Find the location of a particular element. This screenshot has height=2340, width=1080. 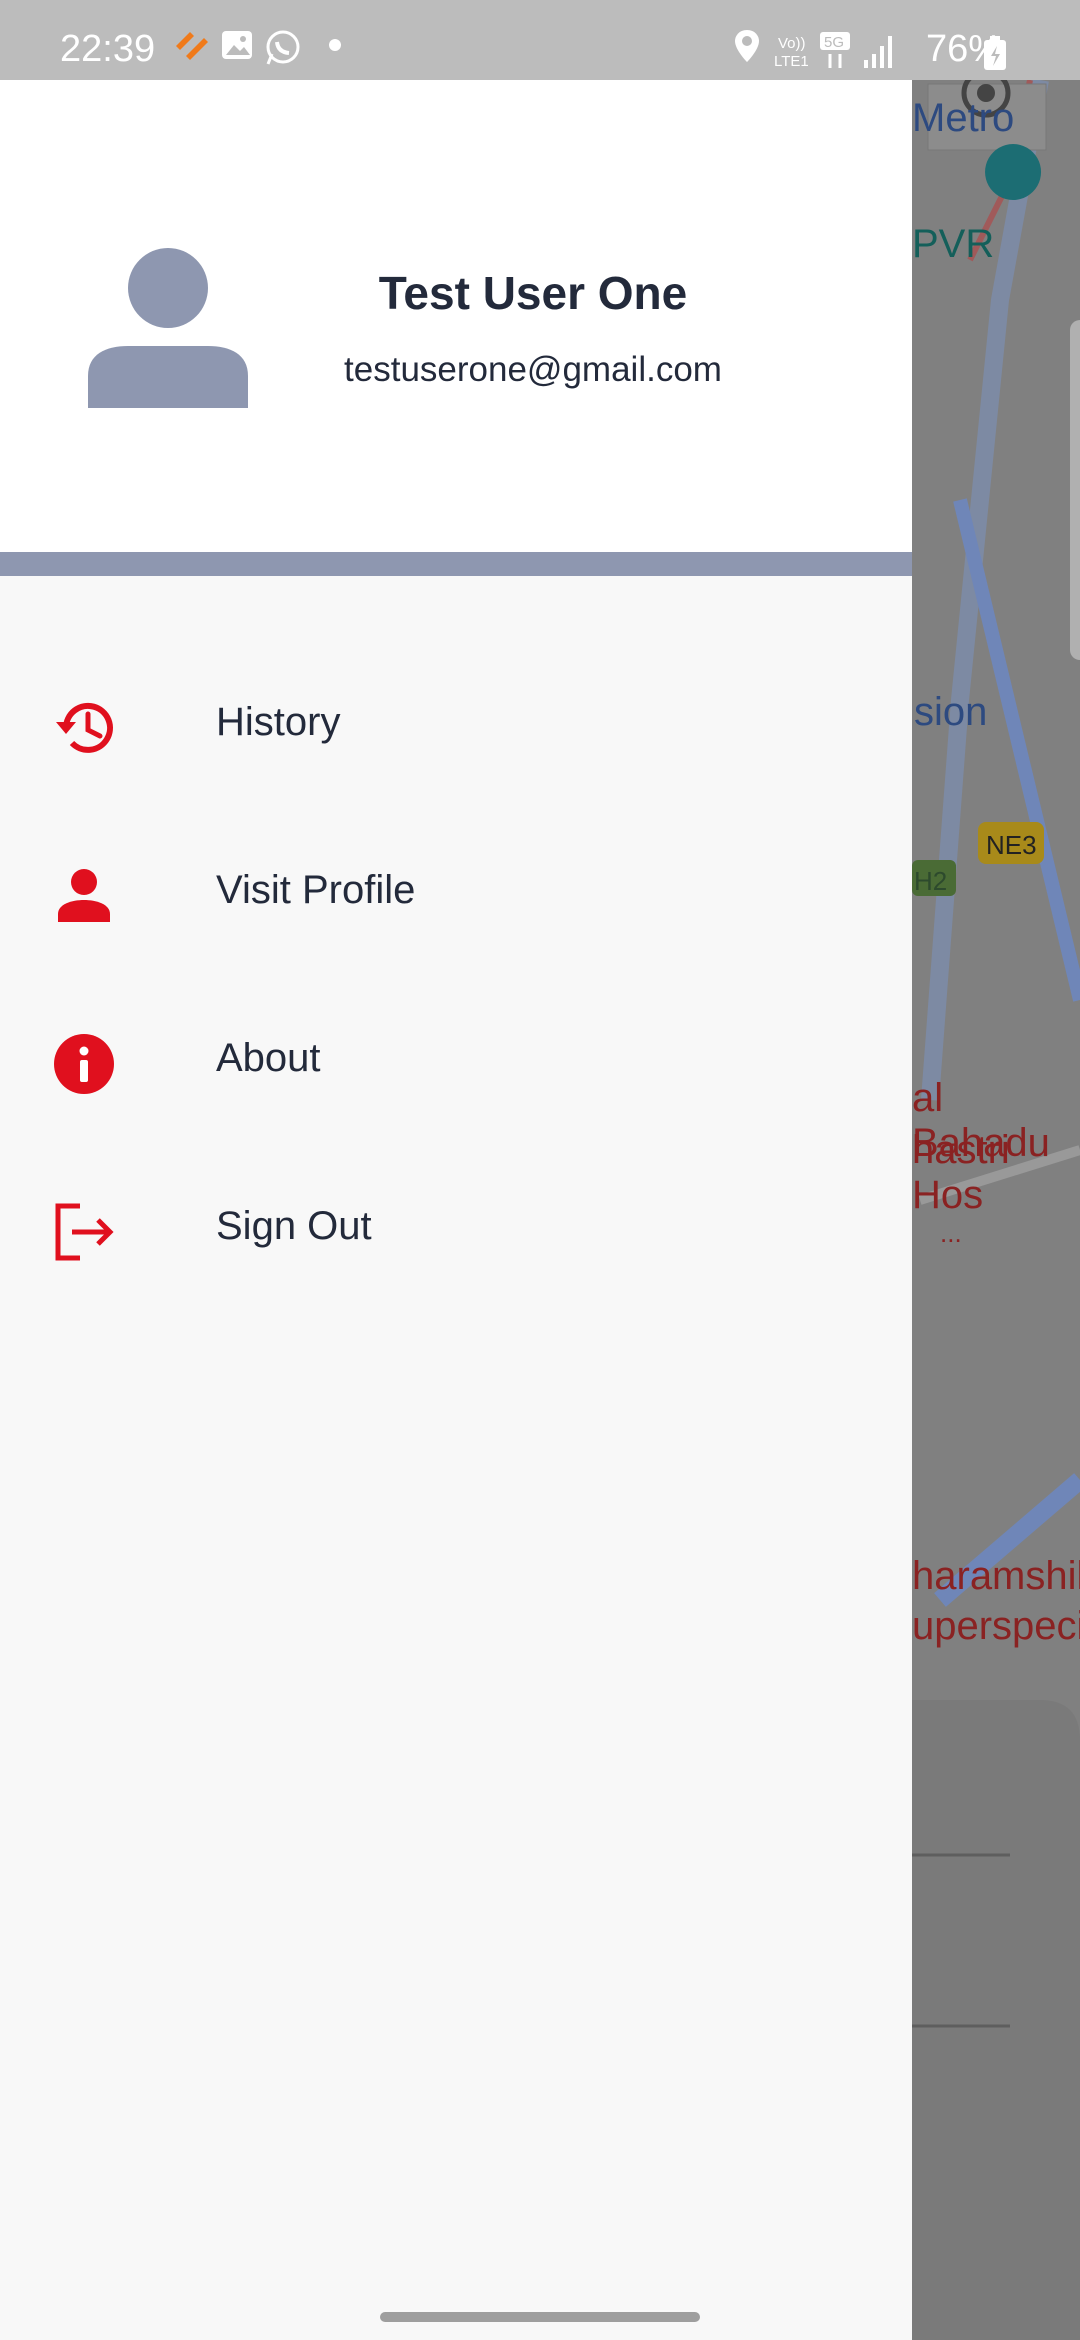

map-label-shastri: hastri Hos is located at coordinates (961, 1172).